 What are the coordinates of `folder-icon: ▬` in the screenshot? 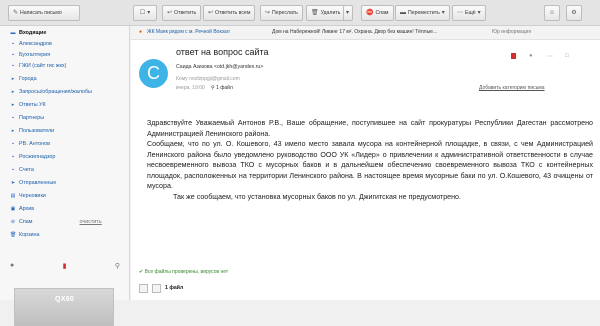 It's located at (403, 13).